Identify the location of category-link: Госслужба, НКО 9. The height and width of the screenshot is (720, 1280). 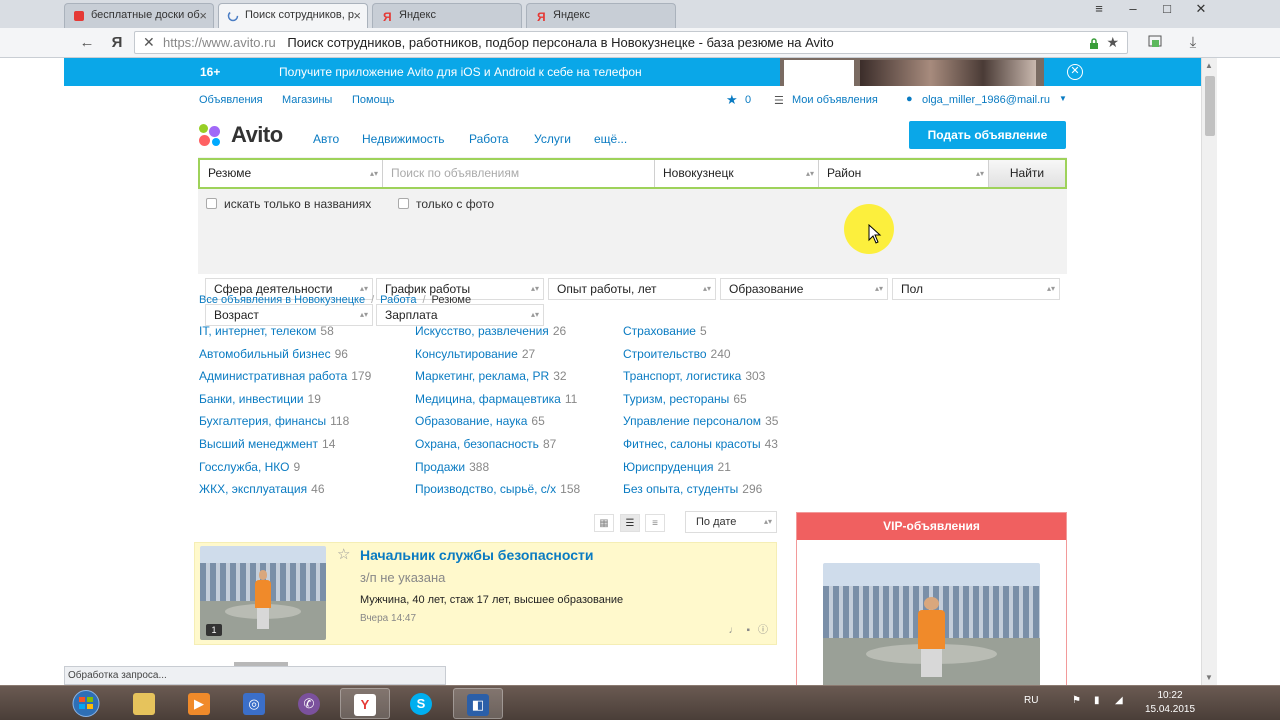
(285, 467).